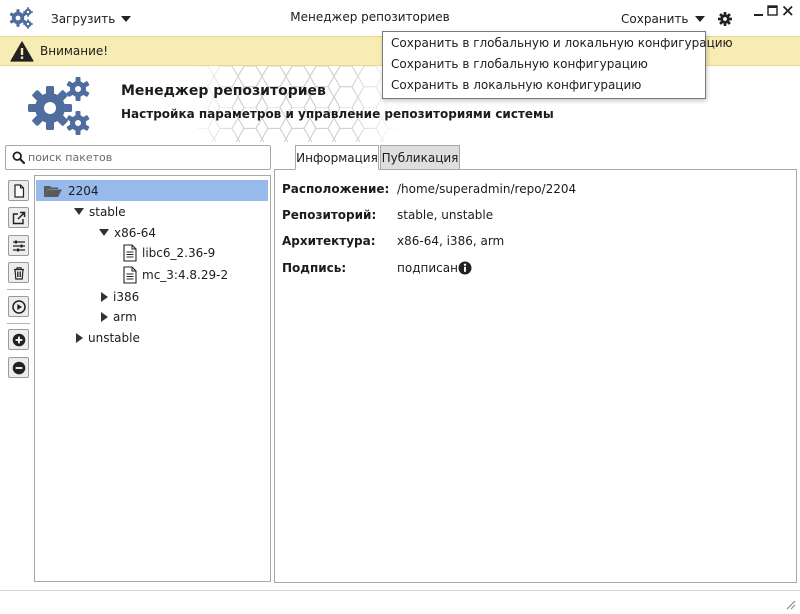  Describe the element at coordinates (314, 268) in the screenshot. I see `signature-label: Подпись:` at that location.